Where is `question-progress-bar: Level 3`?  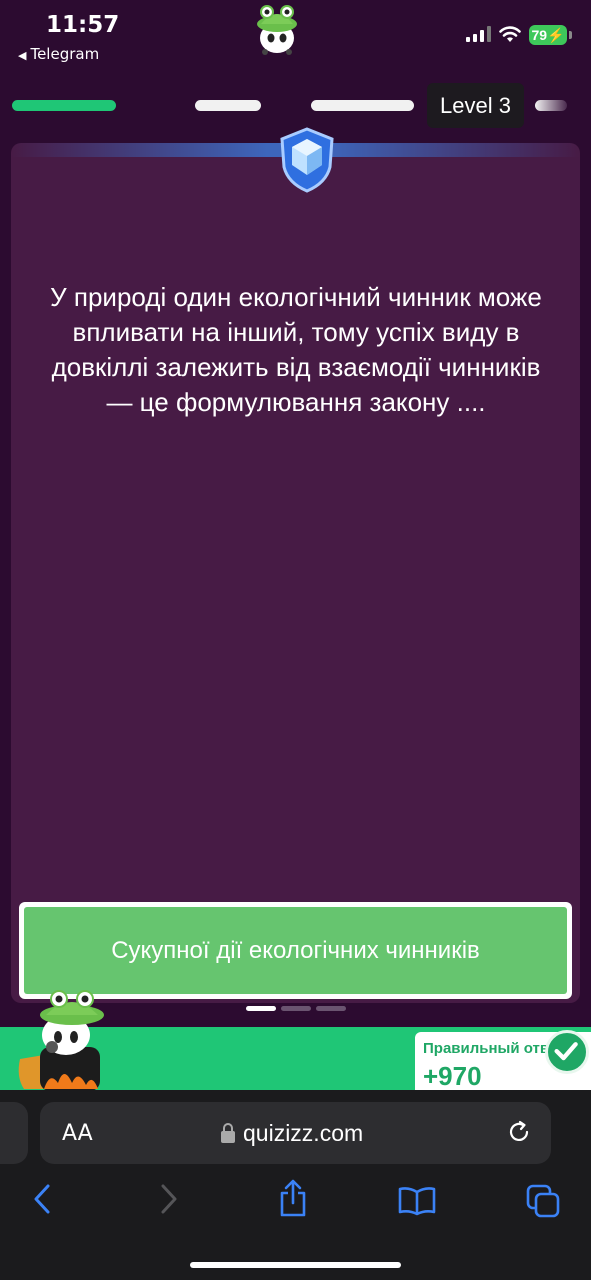
question-progress-bar: Level 3 is located at coordinates (295, 106).